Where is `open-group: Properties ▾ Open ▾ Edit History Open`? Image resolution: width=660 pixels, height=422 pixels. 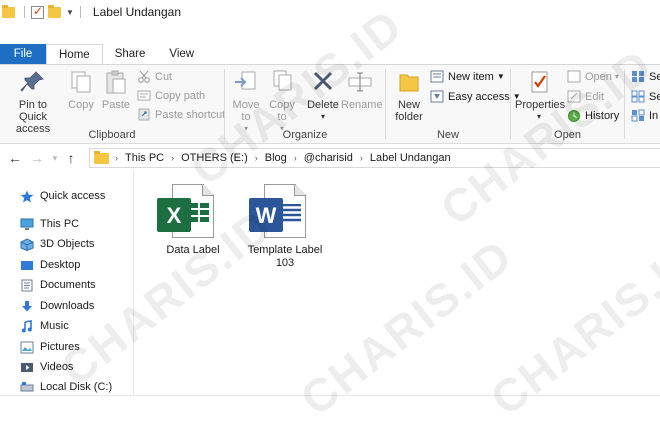 open-group: Properties ▾ Open ▾ Edit History Open is located at coordinates (567, 104).